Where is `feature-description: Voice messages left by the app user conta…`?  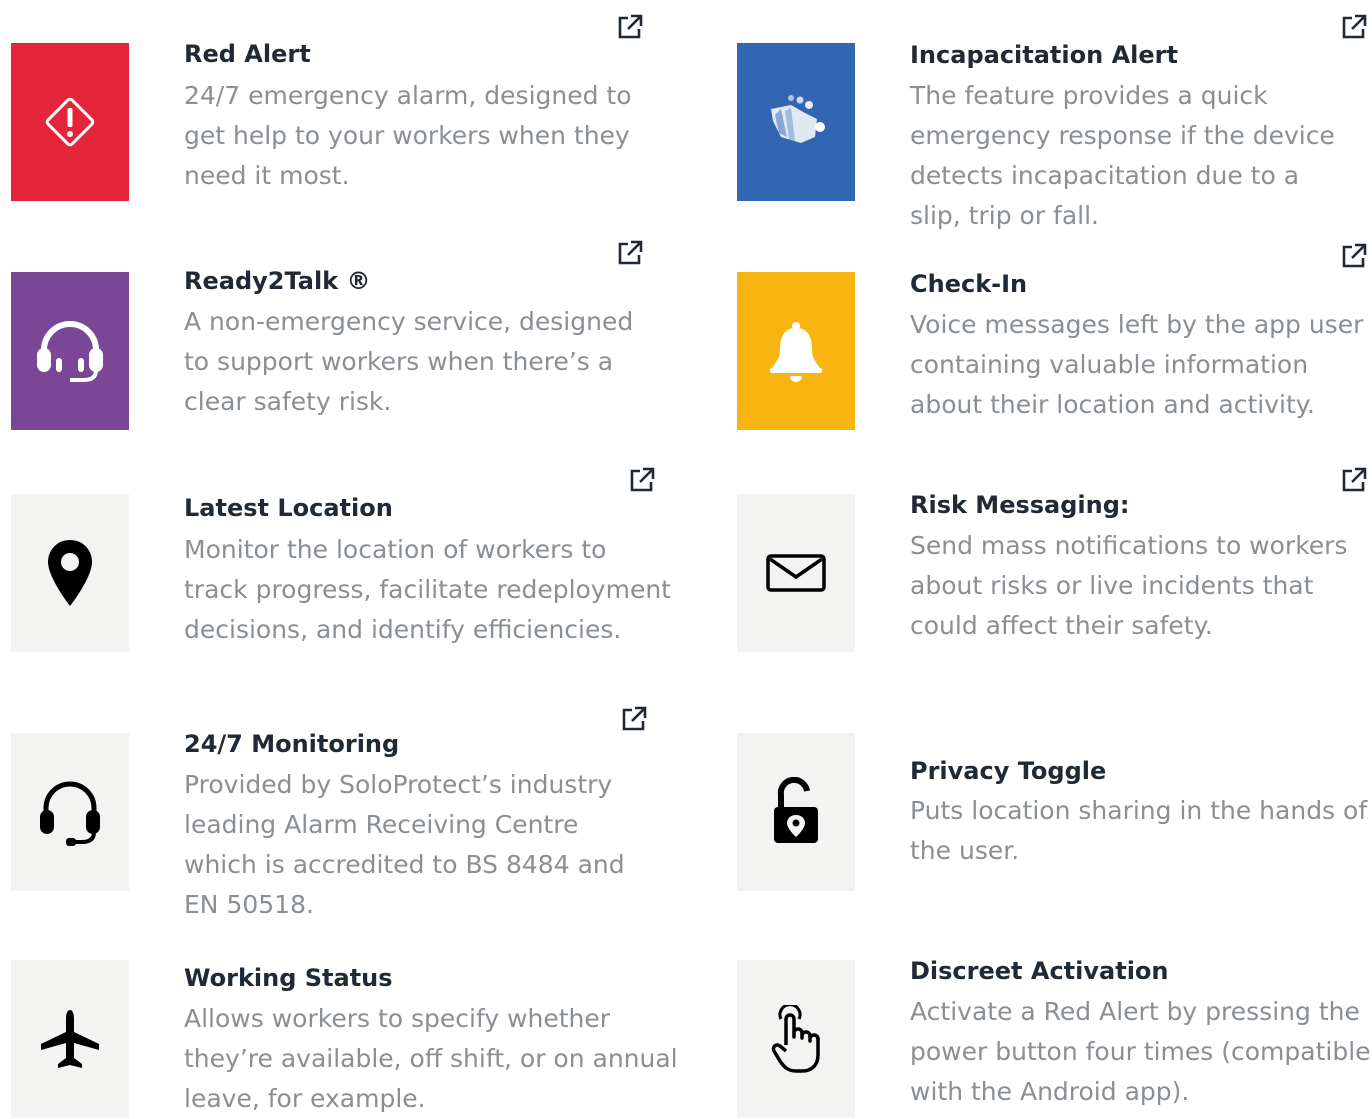 feature-description: Voice messages left by the app user conta… is located at coordinates (1137, 364).